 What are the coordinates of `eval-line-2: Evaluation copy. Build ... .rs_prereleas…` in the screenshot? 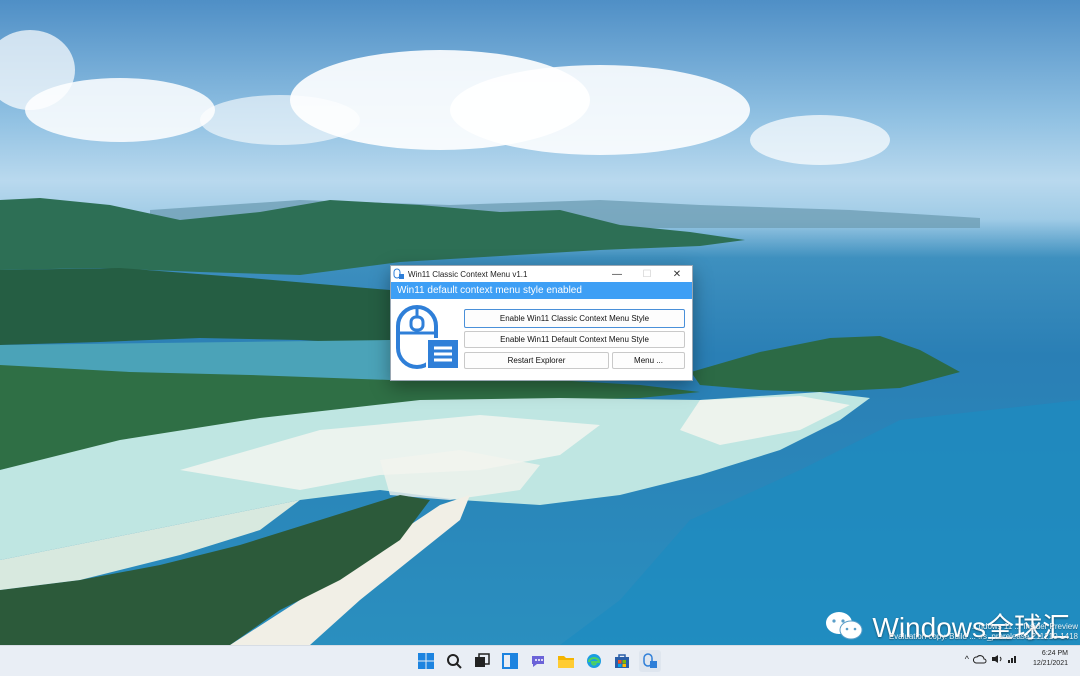 It's located at (983, 636).